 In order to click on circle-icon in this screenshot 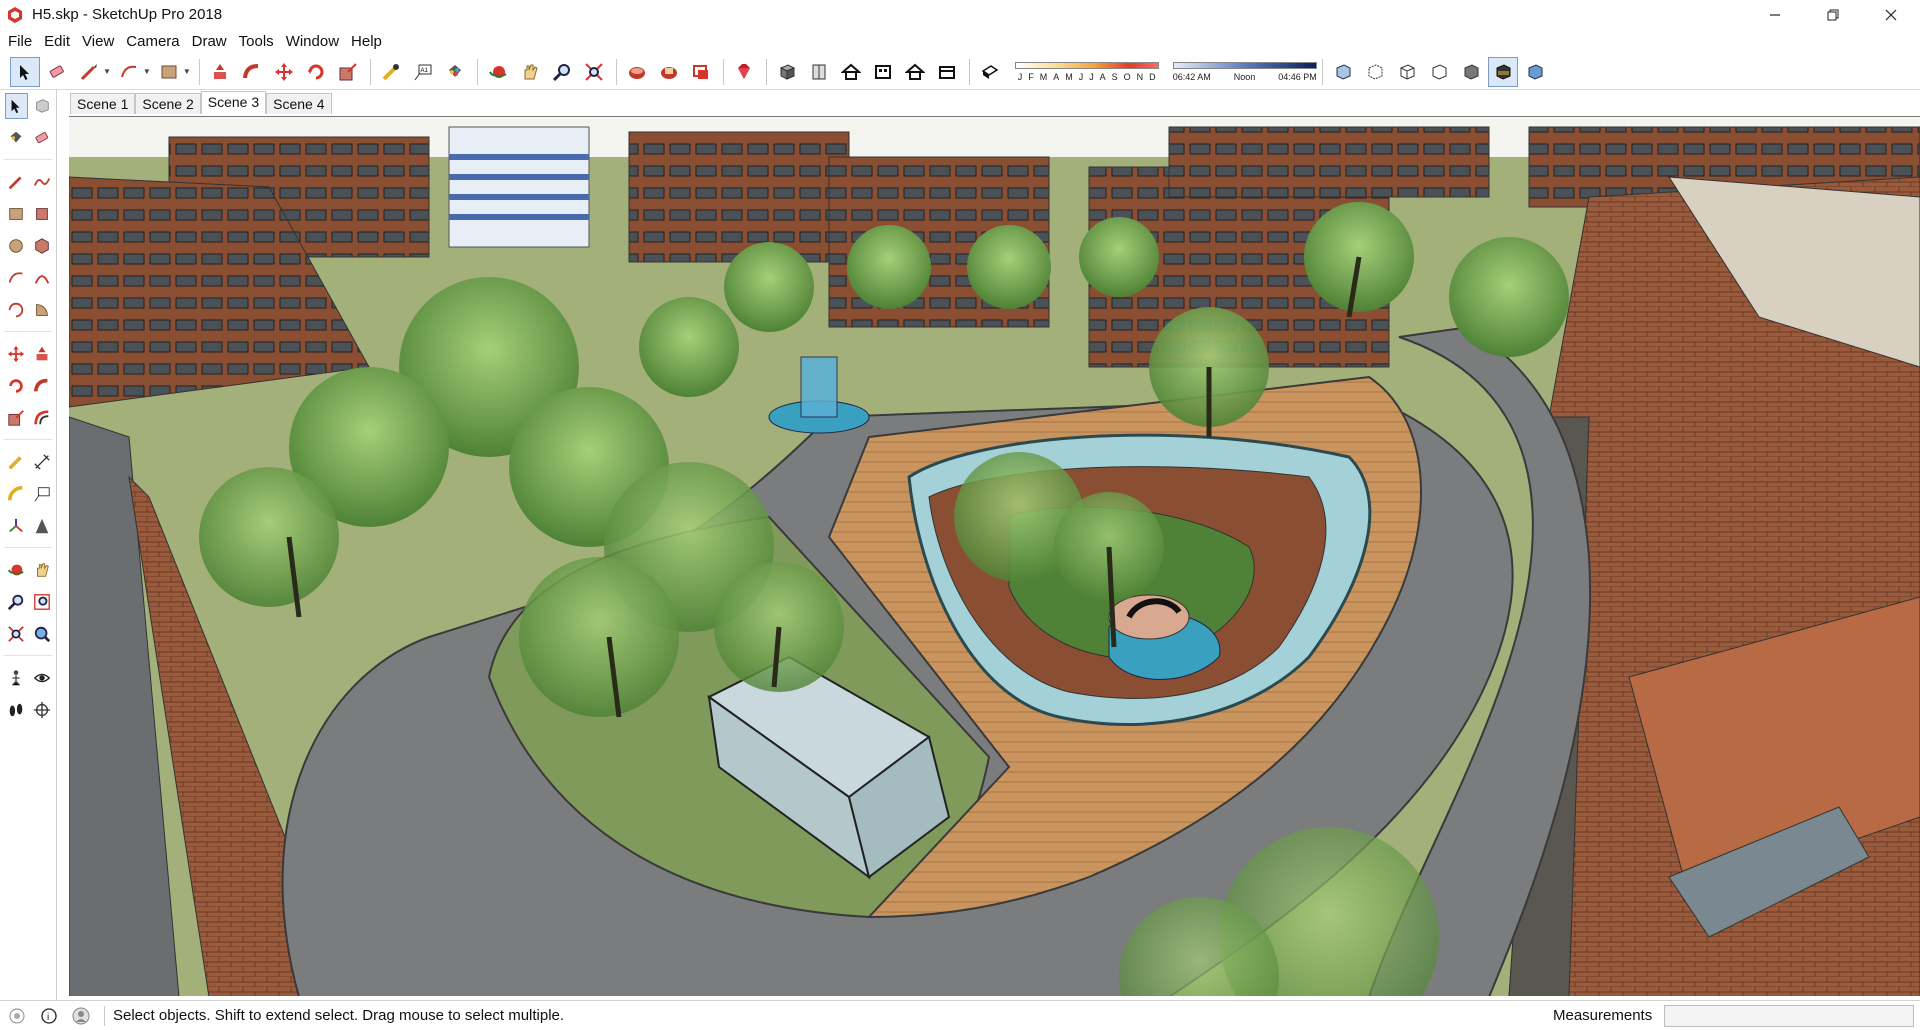, I will do `click(16, 246)`.